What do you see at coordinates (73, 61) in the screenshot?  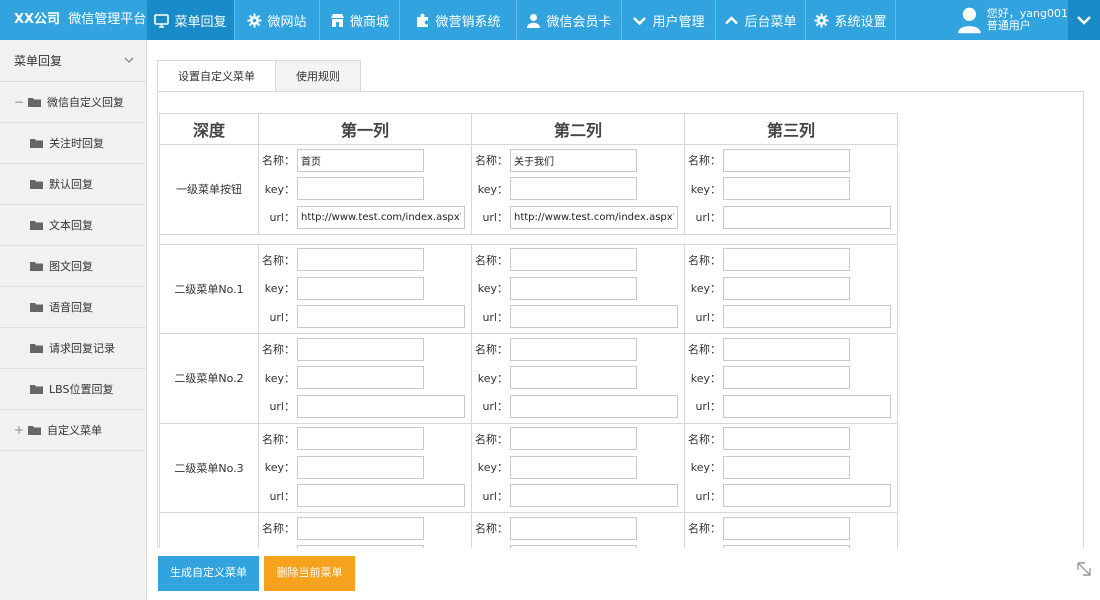 I see `sidebar-header: 菜单回复` at bounding box center [73, 61].